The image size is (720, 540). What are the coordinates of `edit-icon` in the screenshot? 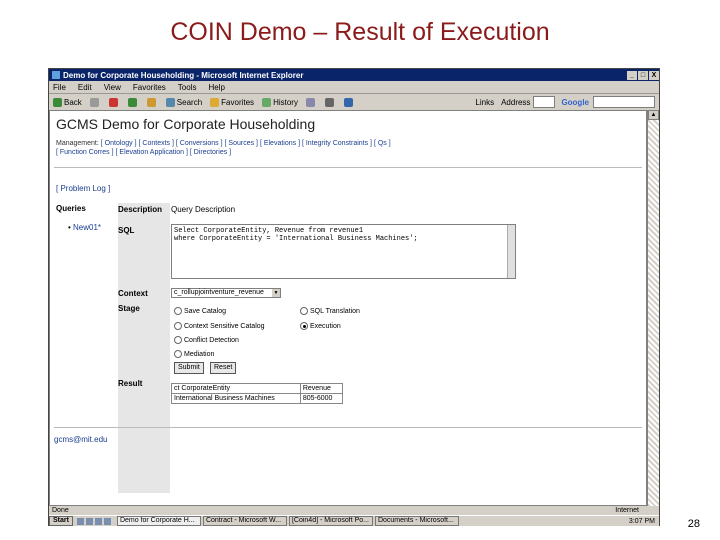 It's located at (348, 102).